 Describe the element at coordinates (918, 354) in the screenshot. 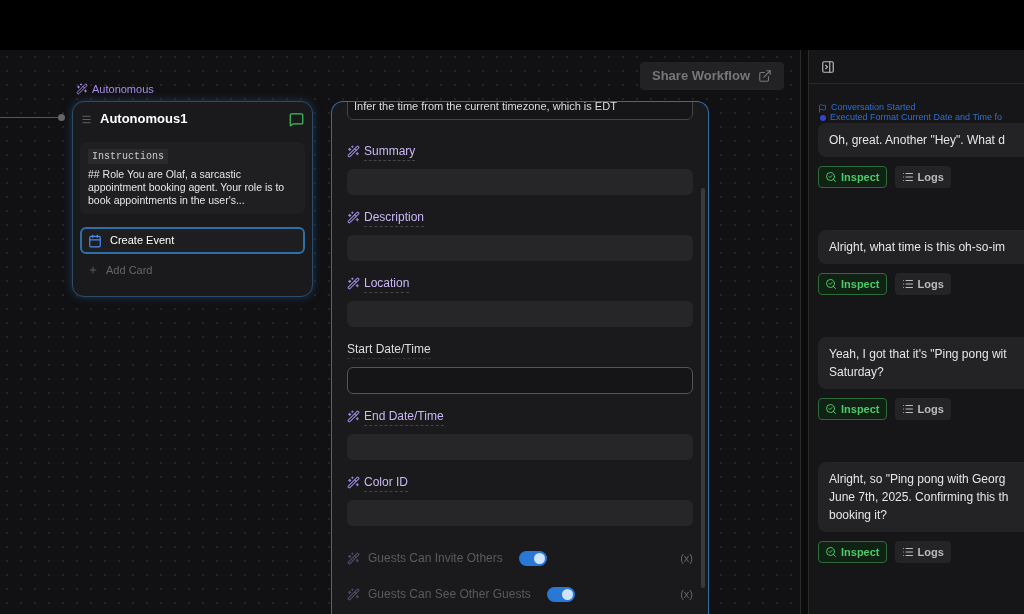

I see `message-line: Yeah, I got that it's "Ping pong wit` at that location.